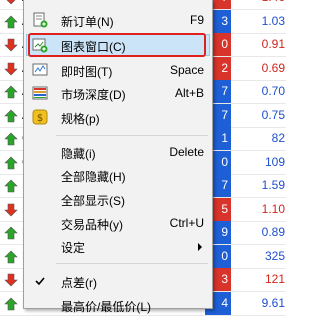 This screenshot has height=316, width=320. I want to click on ask-cell: 1.59, so click(273, 185).